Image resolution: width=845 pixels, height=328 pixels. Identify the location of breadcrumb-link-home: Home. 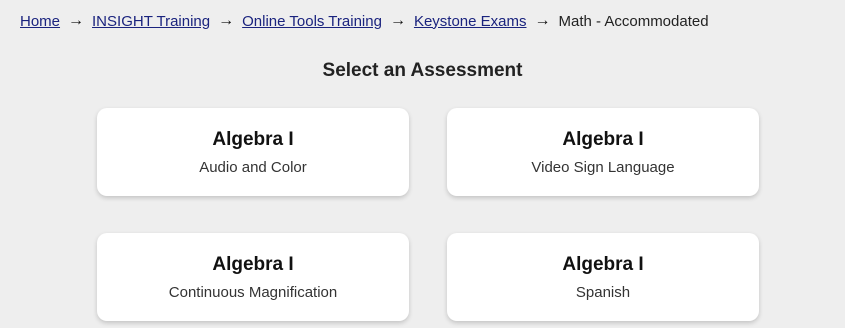
(40, 21).